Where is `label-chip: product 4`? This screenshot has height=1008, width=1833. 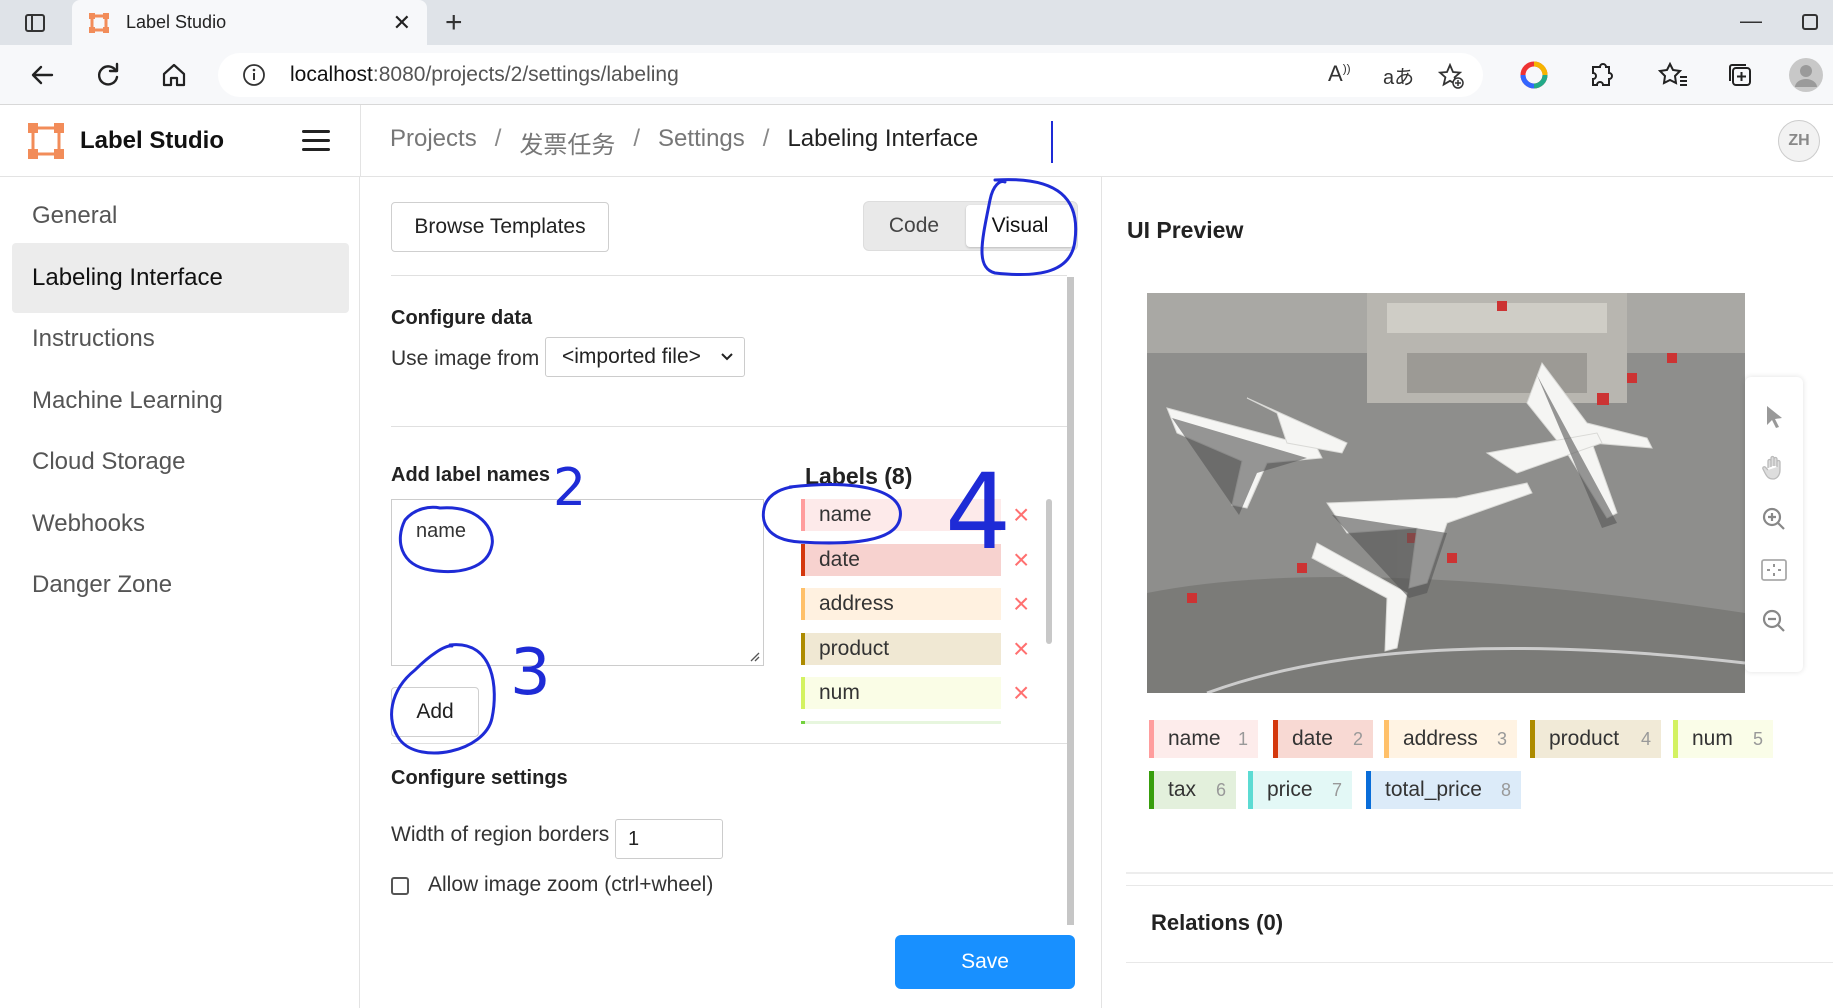 label-chip: product 4 is located at coordinates (1595, 739).